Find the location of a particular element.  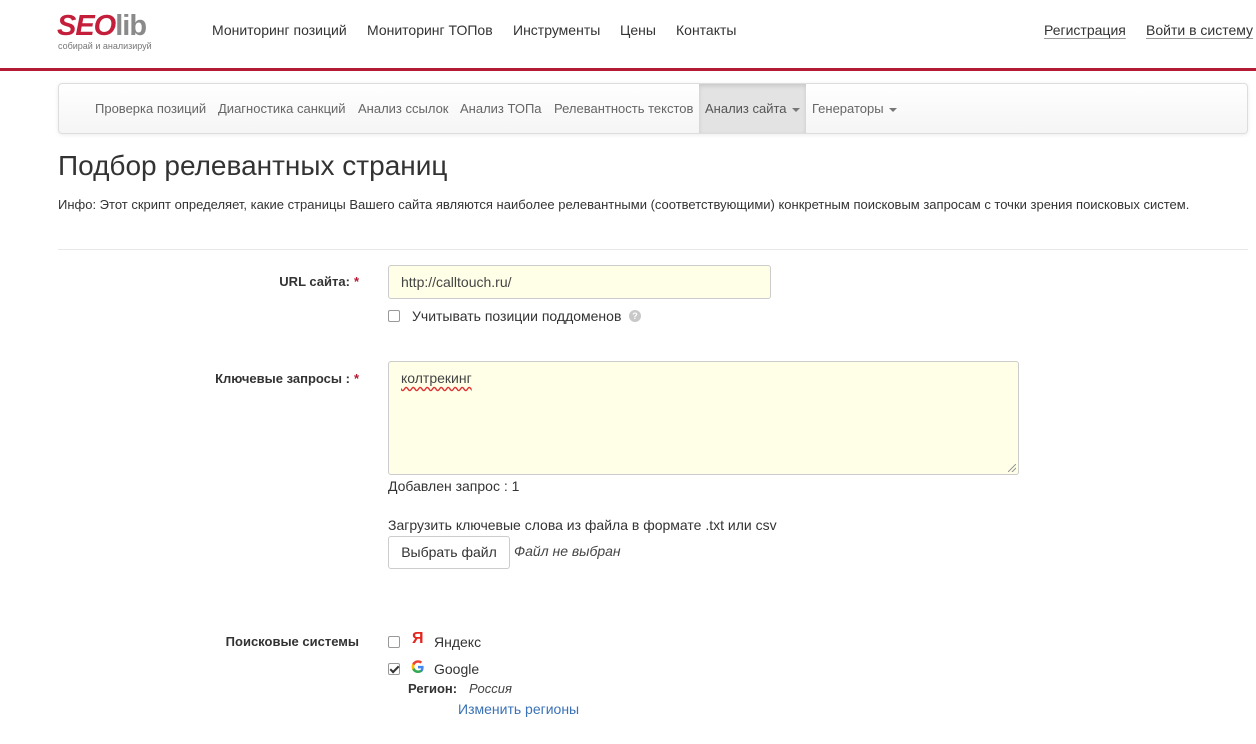

logo-lib: lib is located at coordinates (131, 26).